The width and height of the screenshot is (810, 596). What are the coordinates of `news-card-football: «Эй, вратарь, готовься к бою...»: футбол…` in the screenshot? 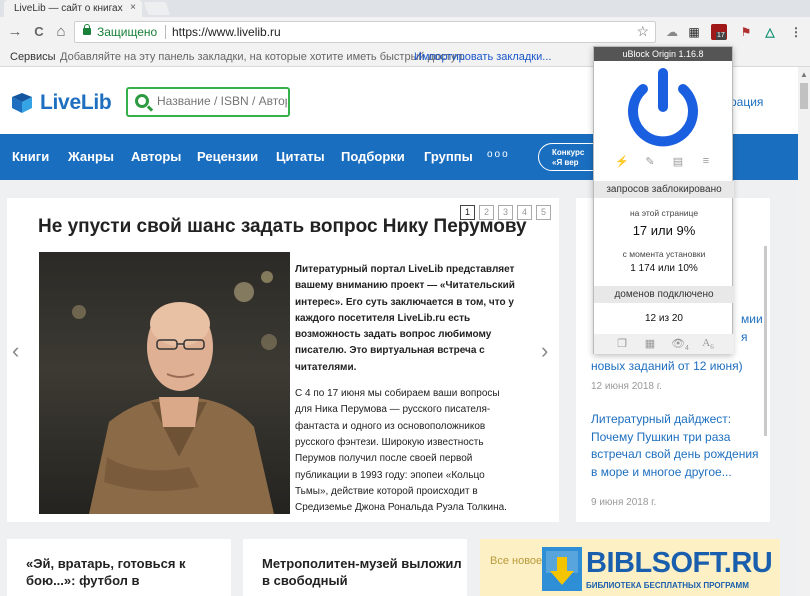 It's located at (119, 567).